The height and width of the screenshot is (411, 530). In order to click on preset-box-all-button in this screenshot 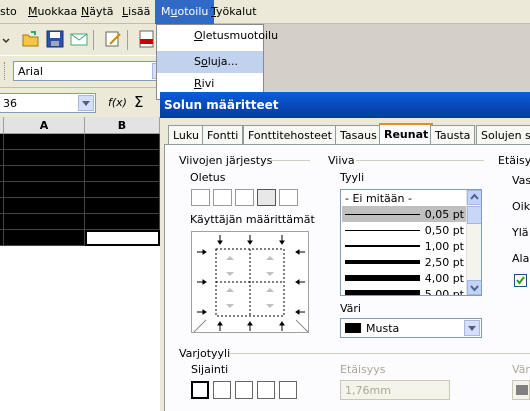, I will do `click(266, 197)`.